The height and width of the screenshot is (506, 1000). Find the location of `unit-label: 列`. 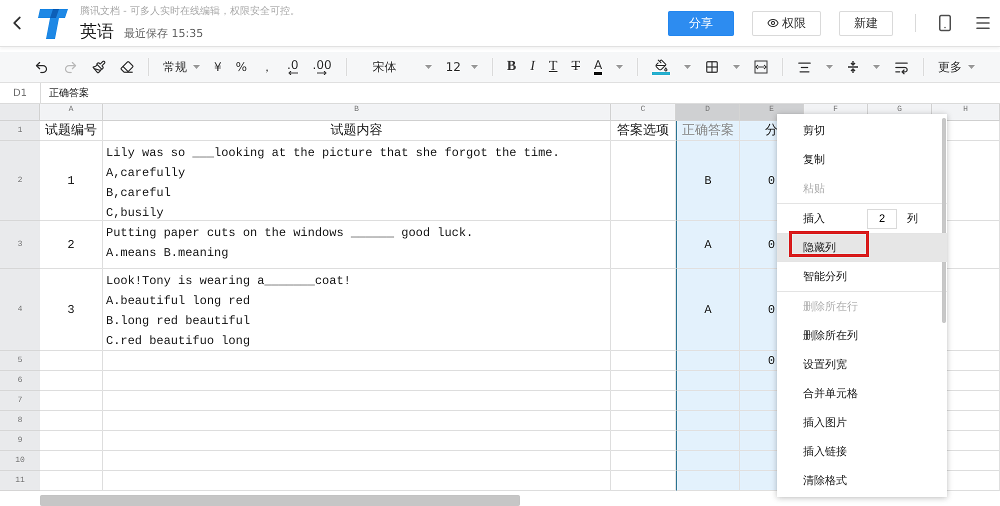

unit-label: 列 is located at coordinates (912, 218).